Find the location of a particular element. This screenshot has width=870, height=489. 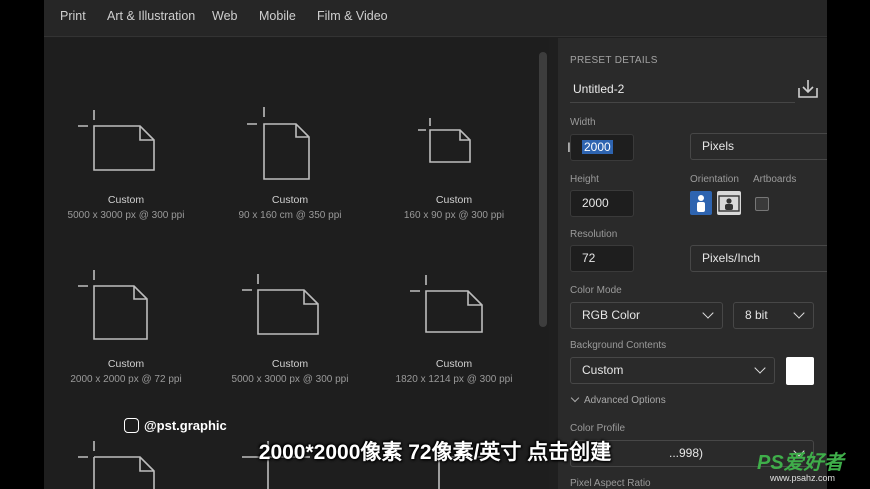

preset-size: 2000 x 2000 px @ 72 ppi is located at coordinates (126, 379).